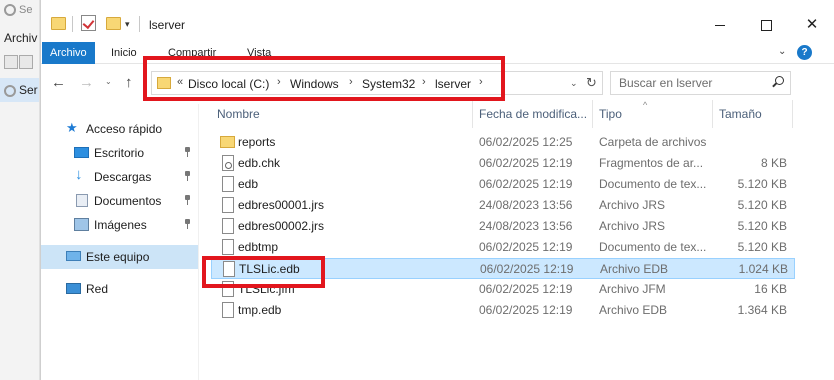  What do you see at coordinates (437, 21) in the screenshot?
I see `title-bar: ▾ lserver ✕` at bounding box center [437, 21].